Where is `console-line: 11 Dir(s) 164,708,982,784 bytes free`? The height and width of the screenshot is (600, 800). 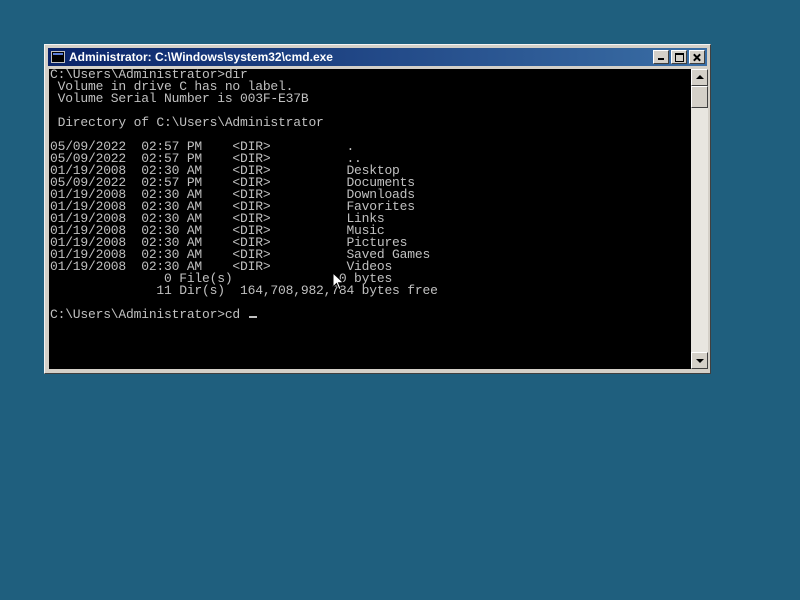
console-line: 11 Dir(s) 164,708,982,784 bytes free is located at coordinates (244, 290).